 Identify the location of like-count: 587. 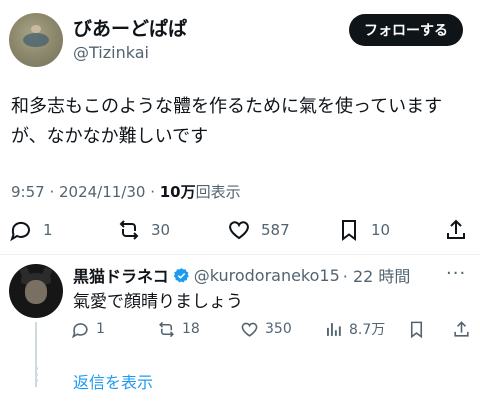
(275, 230).